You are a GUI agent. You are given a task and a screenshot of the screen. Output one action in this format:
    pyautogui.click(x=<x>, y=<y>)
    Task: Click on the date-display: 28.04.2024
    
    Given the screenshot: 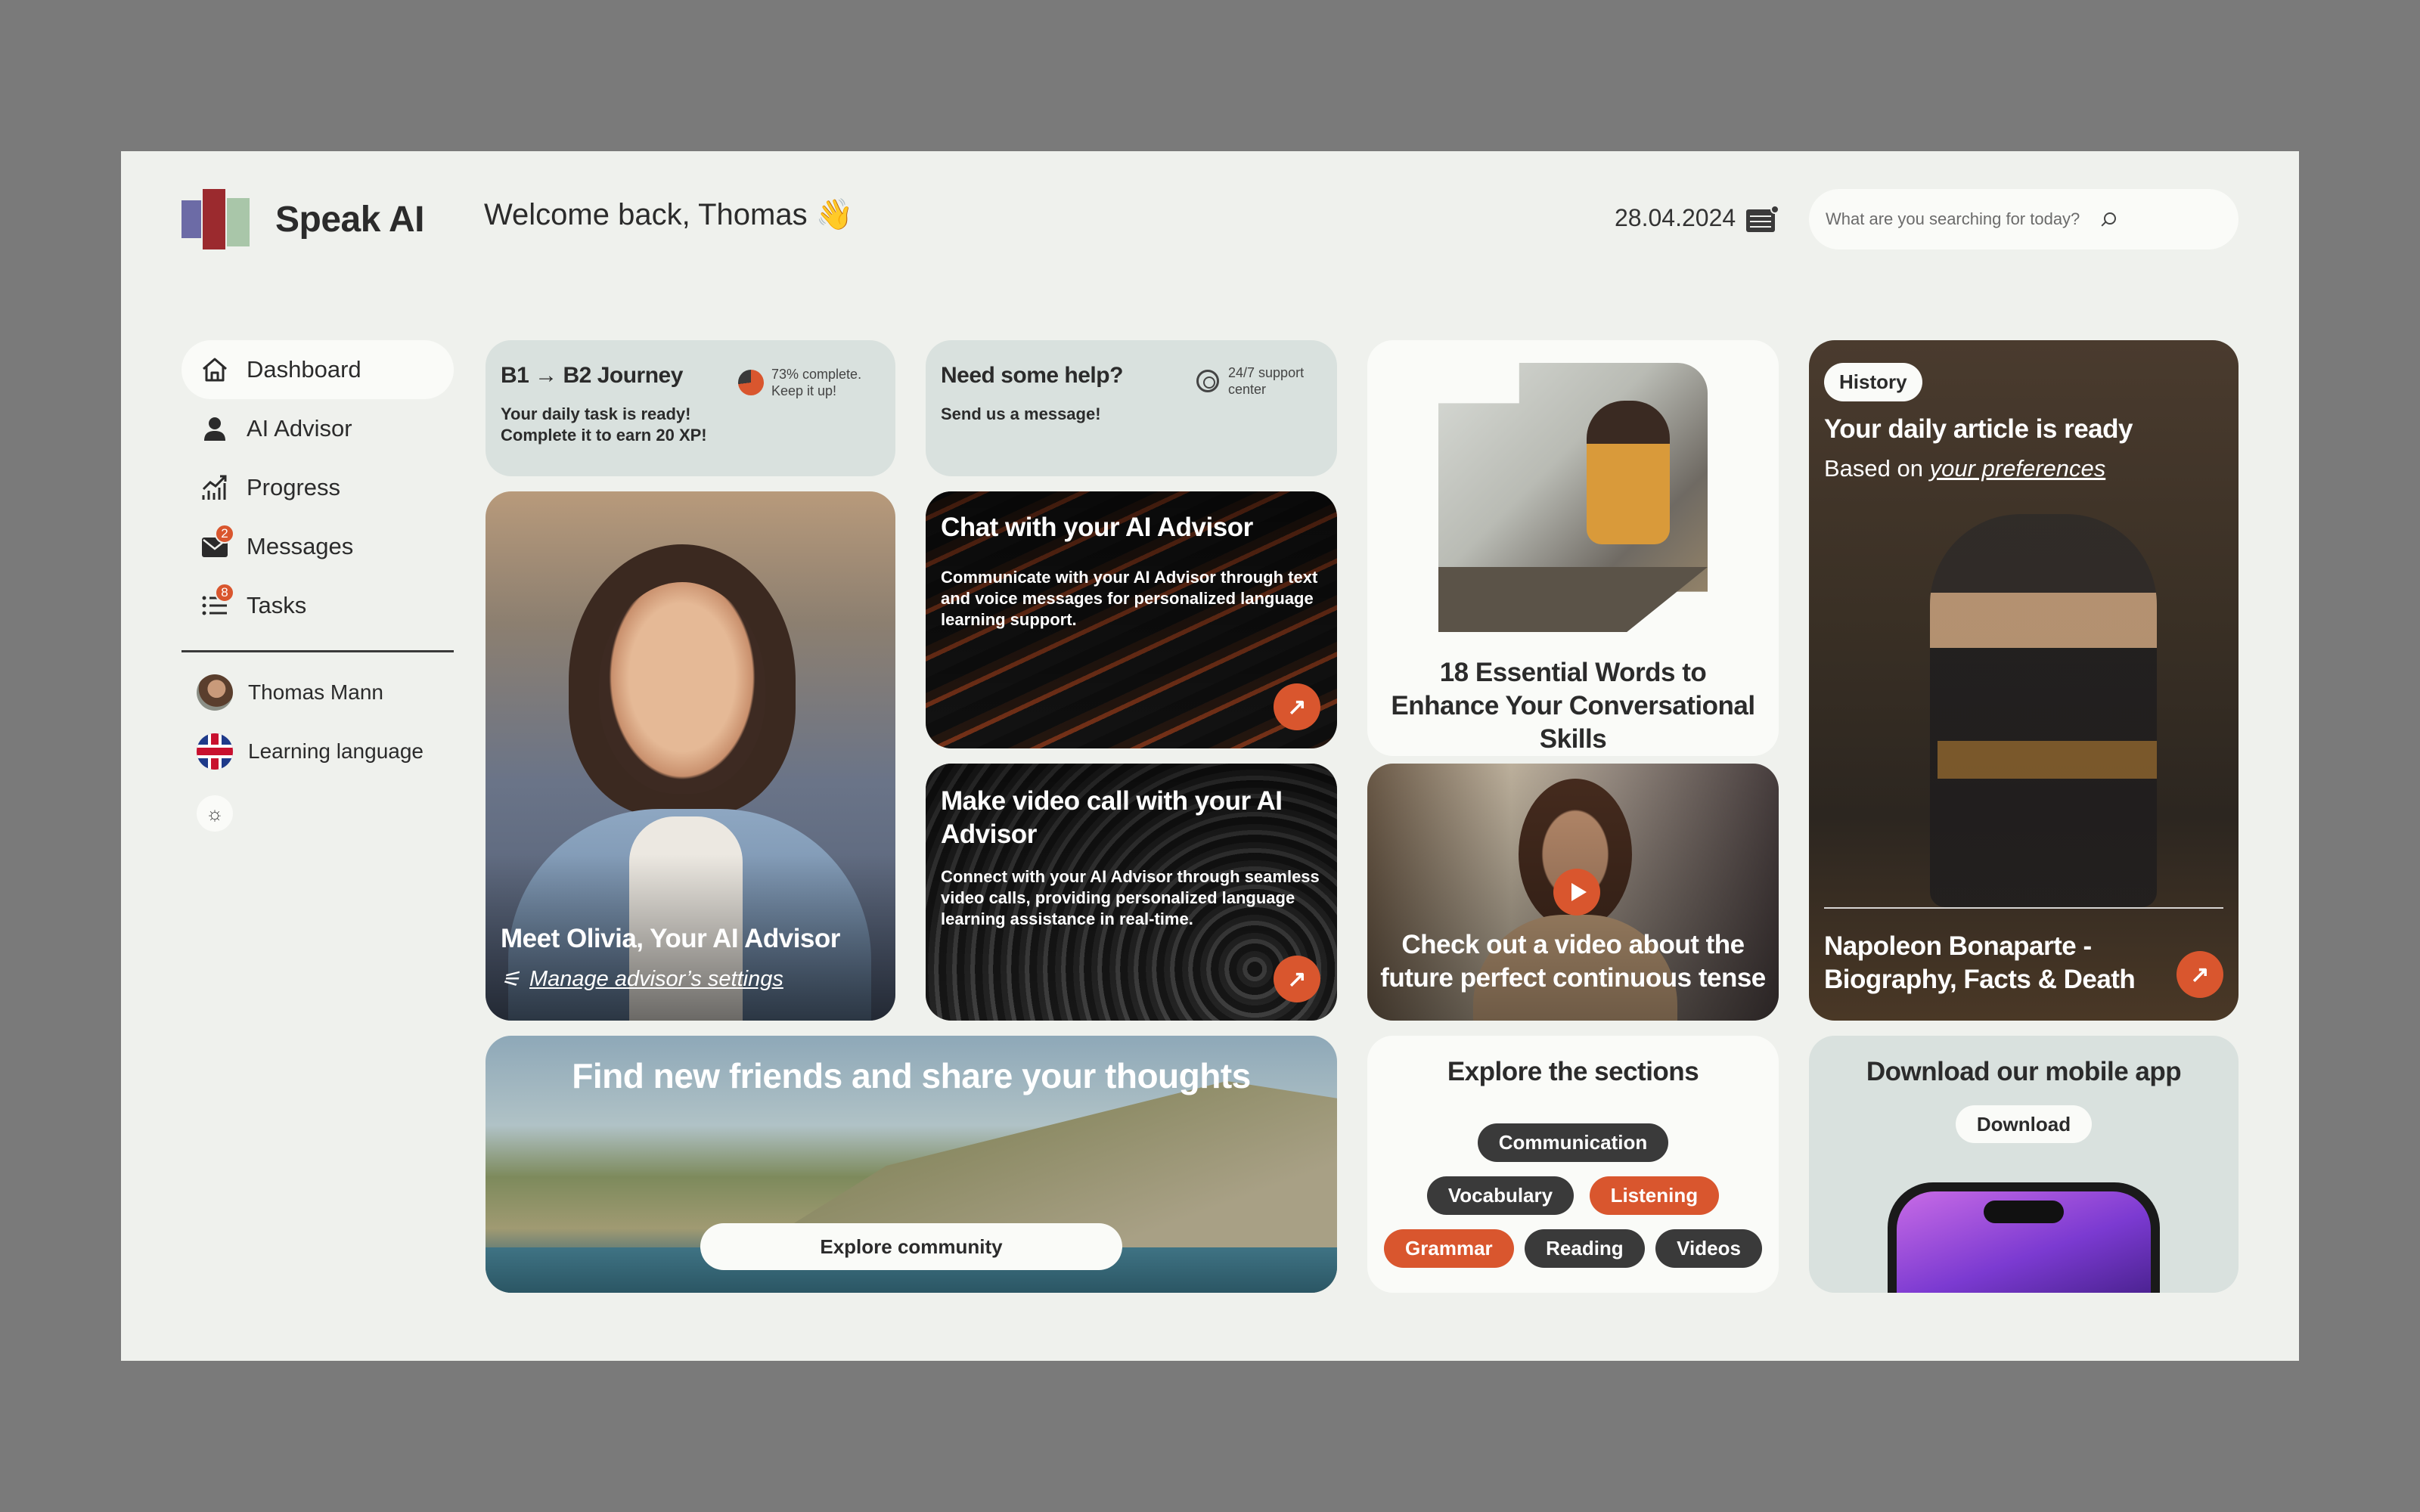 What is the action you would take?
    pyautogui.click(x=1697, y=218)
    